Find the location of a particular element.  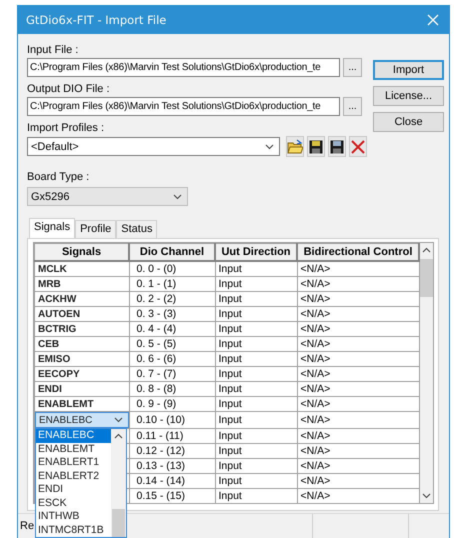

field-label: Output DIO File : is located at coordinates (69, 89).